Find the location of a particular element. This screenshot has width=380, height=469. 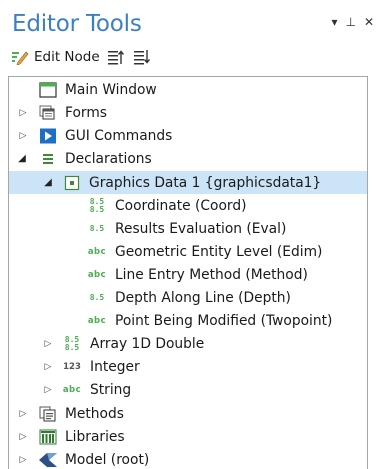

tree-node-label: Results Evaluation (Eval) is located at coordinates (201, 228).